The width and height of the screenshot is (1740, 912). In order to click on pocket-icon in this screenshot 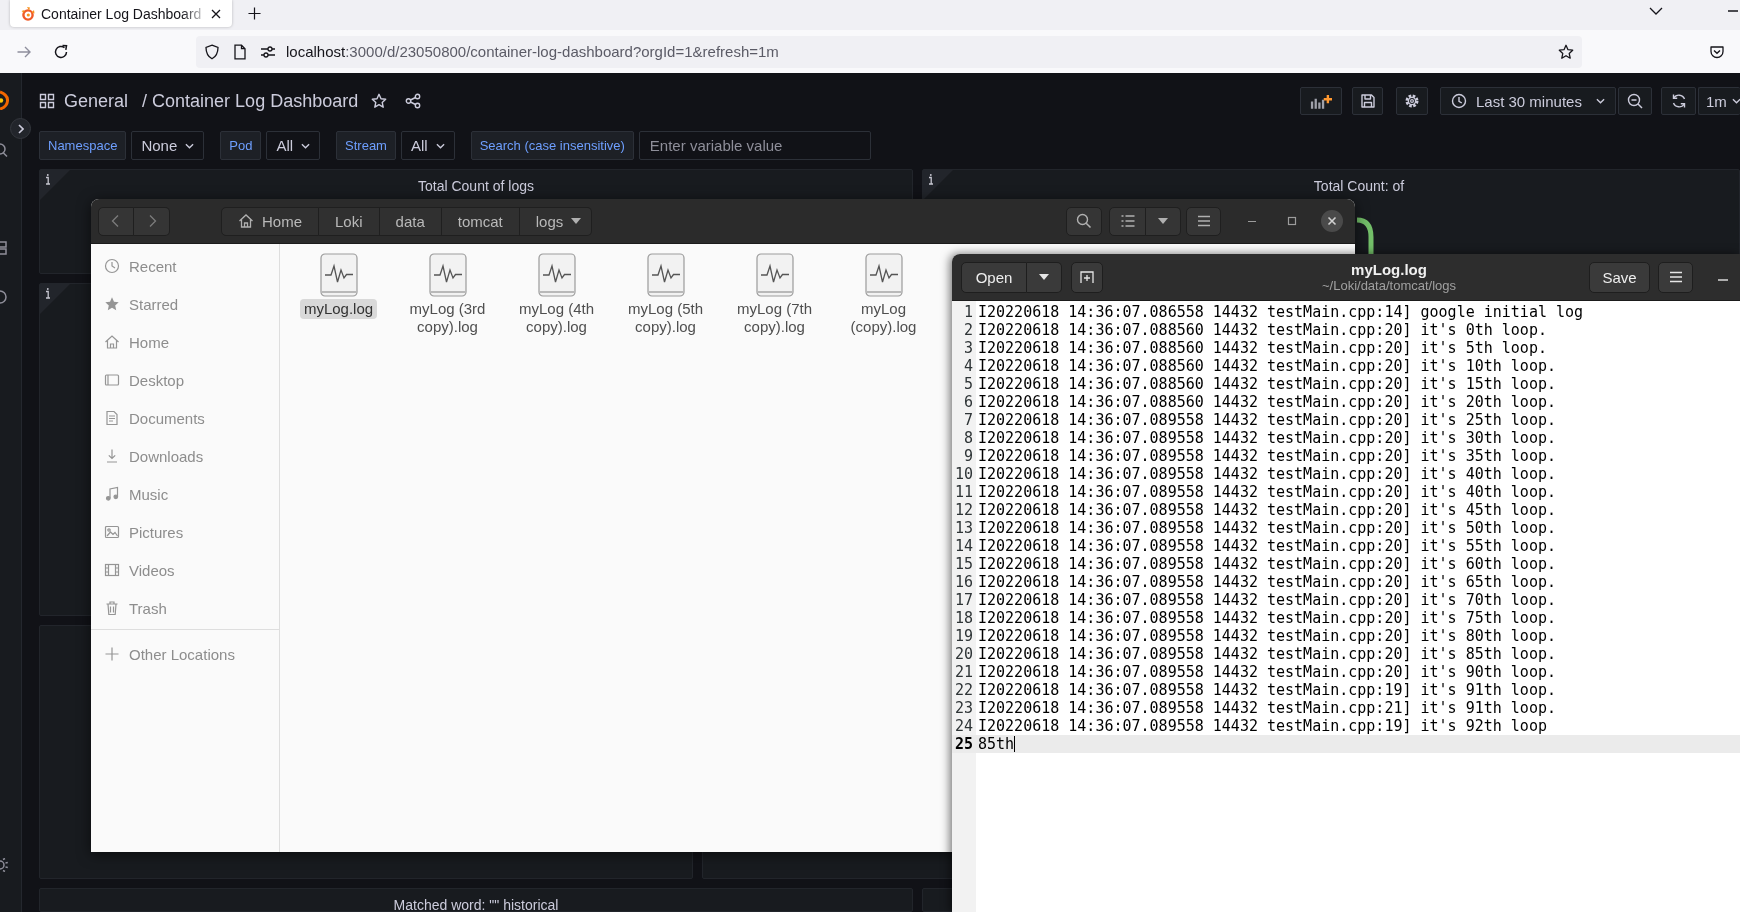, I will do `click(1717, 51)`.